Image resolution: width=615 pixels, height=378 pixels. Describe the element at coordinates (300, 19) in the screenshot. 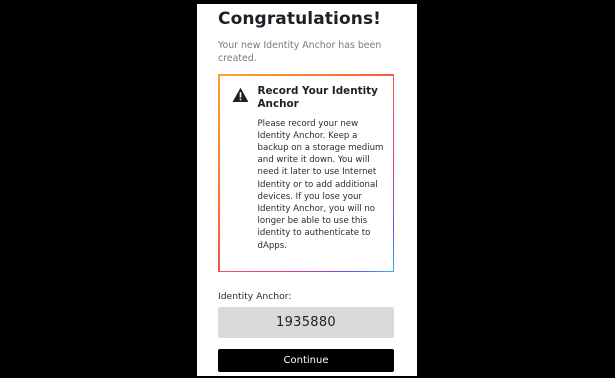

I see `page-title: Congratulations!` at that location.